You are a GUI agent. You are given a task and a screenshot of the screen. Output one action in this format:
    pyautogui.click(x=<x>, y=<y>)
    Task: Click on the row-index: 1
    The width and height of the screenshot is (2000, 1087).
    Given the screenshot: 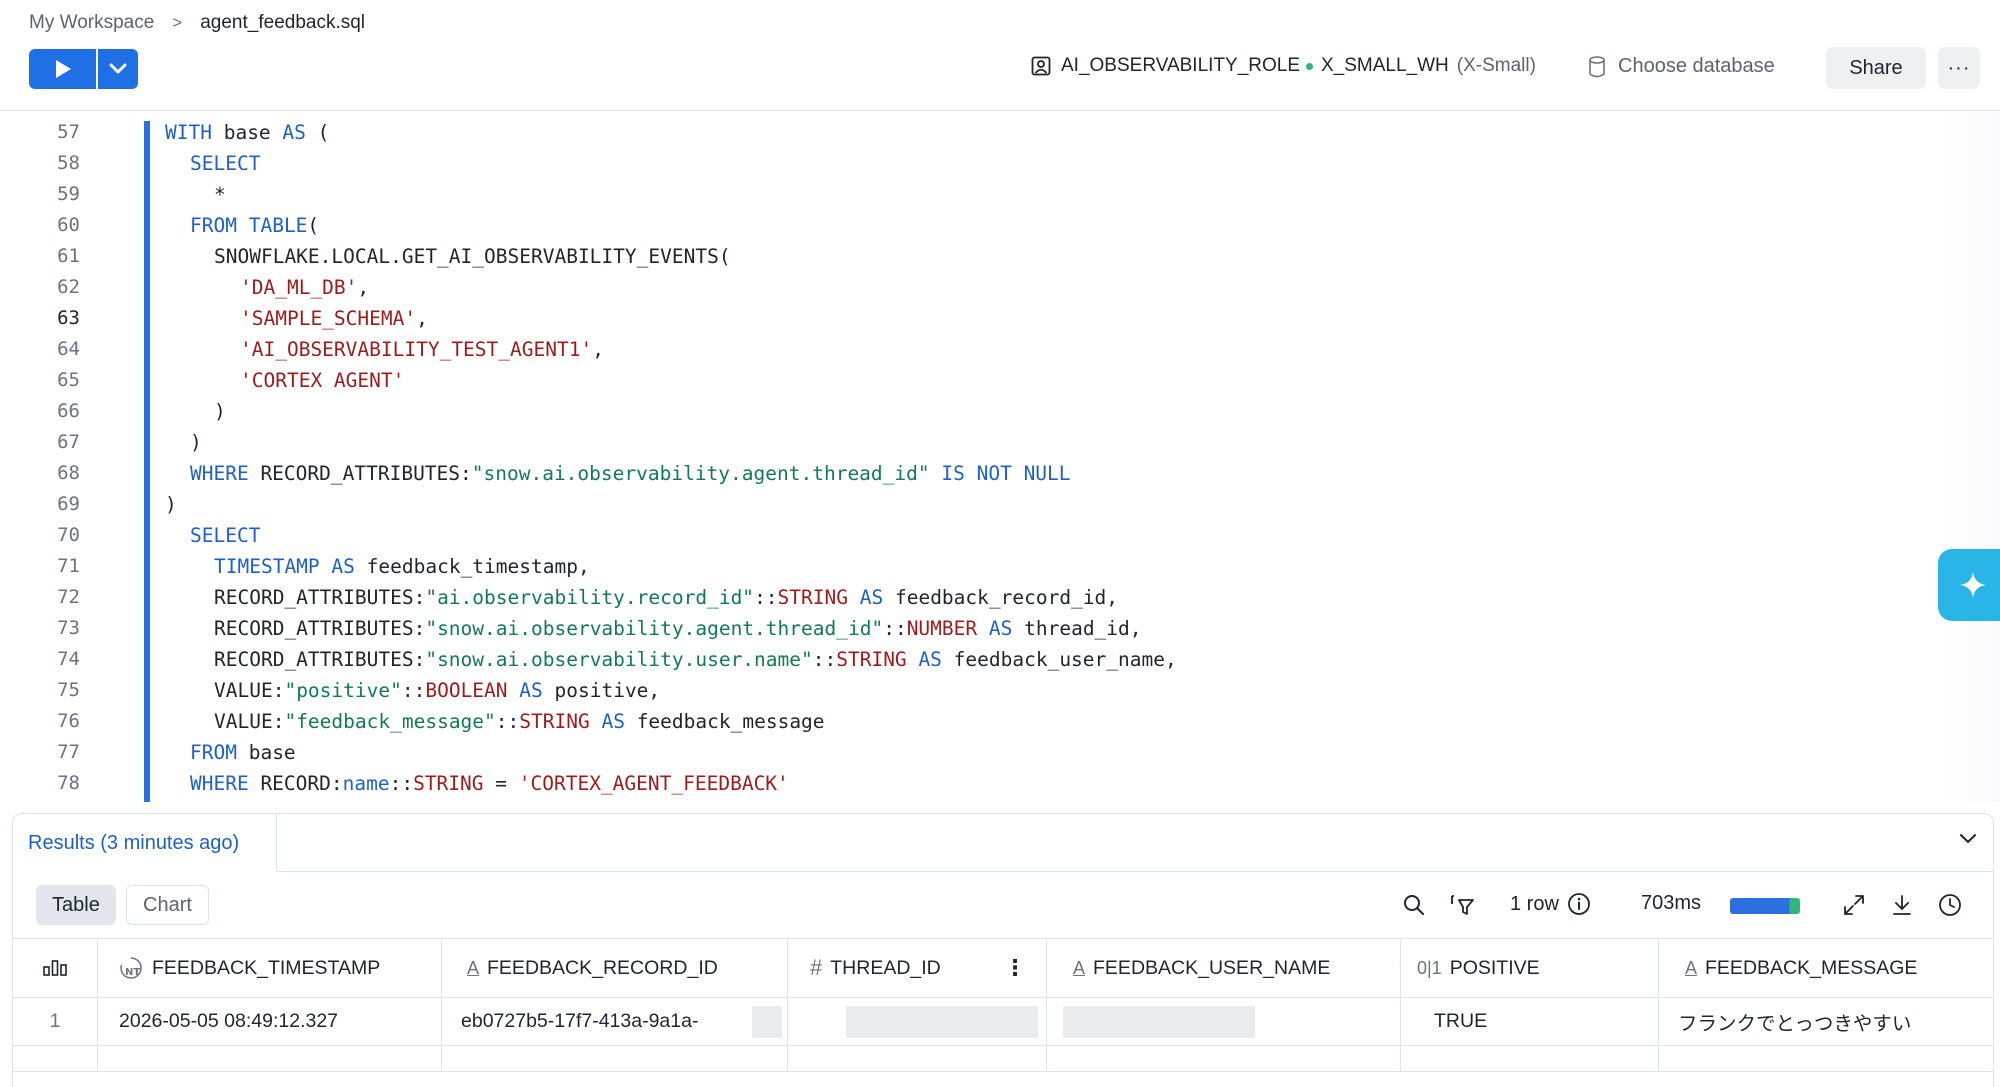 What is the action you would take?
    pyautogui.click(x=55, y=1021)
    